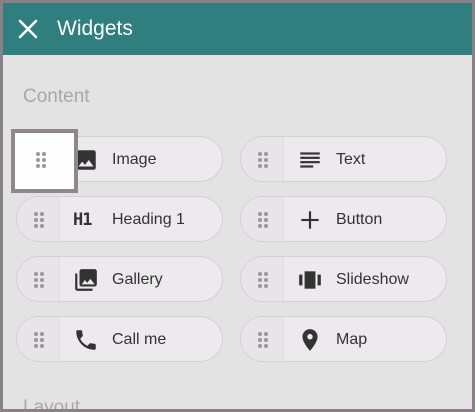  What do you see at coordinates (52, 404) in the screenshot?
I see `section-title-layout: Layout` at bounding box center [52, 404].